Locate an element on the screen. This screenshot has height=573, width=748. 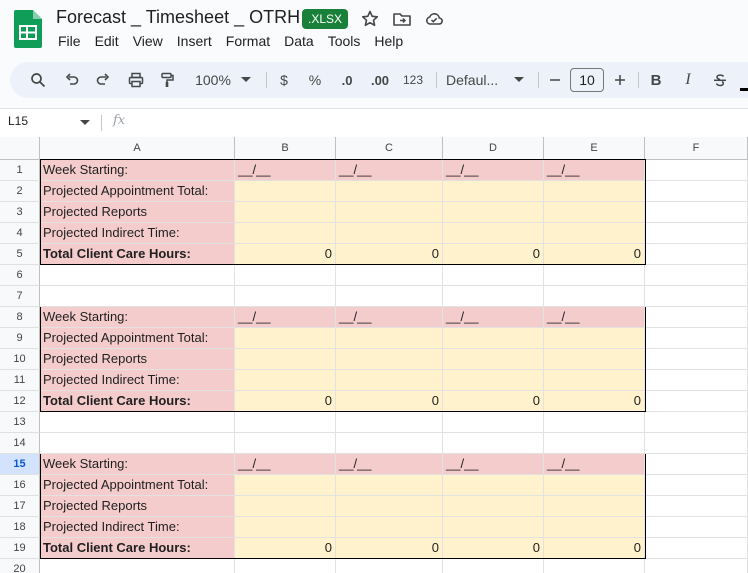
cell-c13 is located at coordinates (389, 422).